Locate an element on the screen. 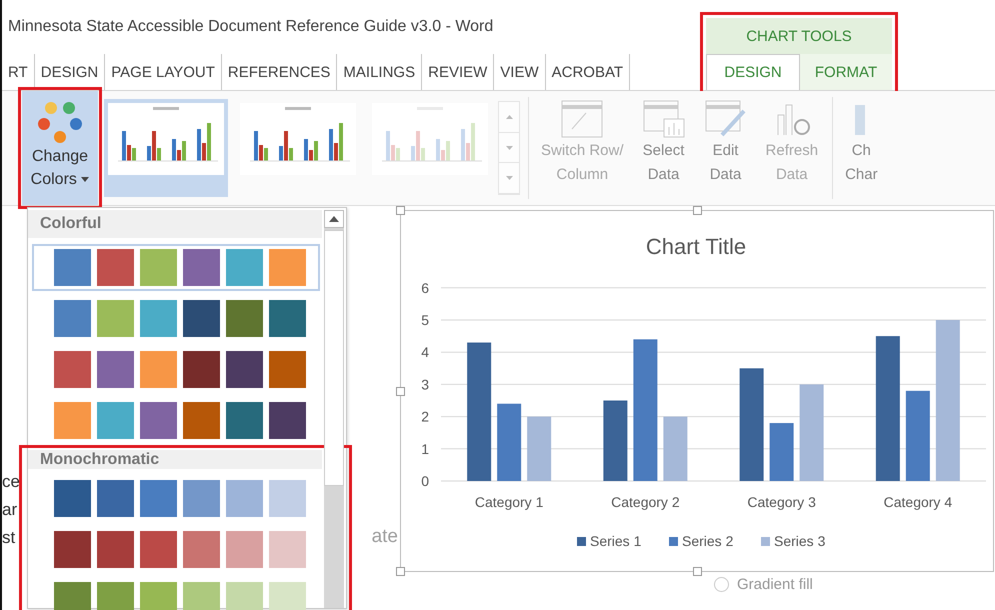  ribbon-tab: REVIEW is located at coordinates (458, 72).